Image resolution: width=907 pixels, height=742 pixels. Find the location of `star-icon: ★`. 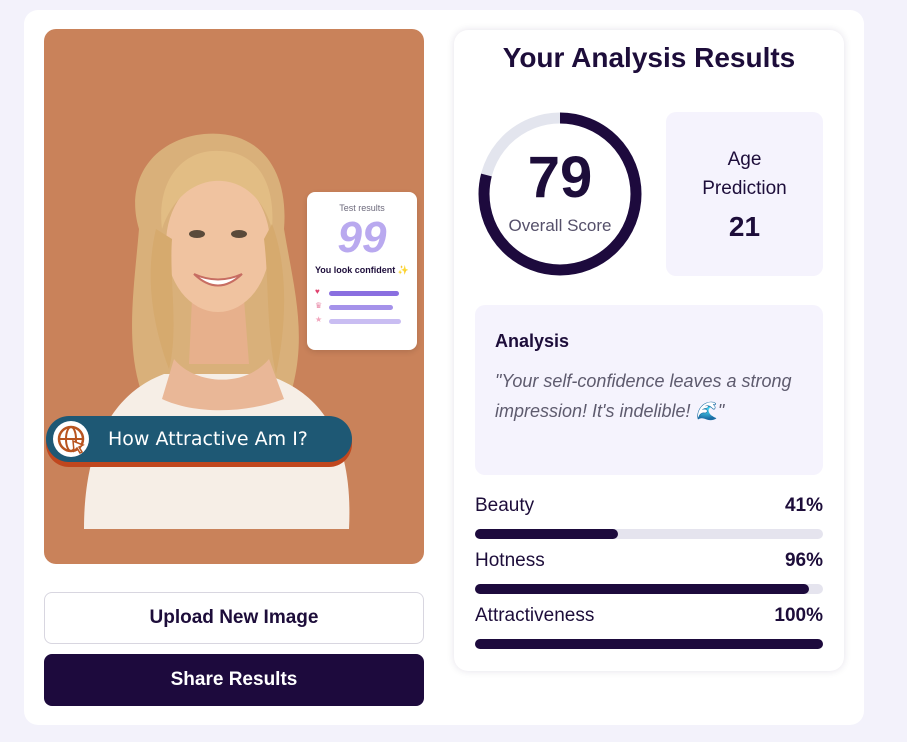

star-icon: ★ is located at coordinates (319, 319).